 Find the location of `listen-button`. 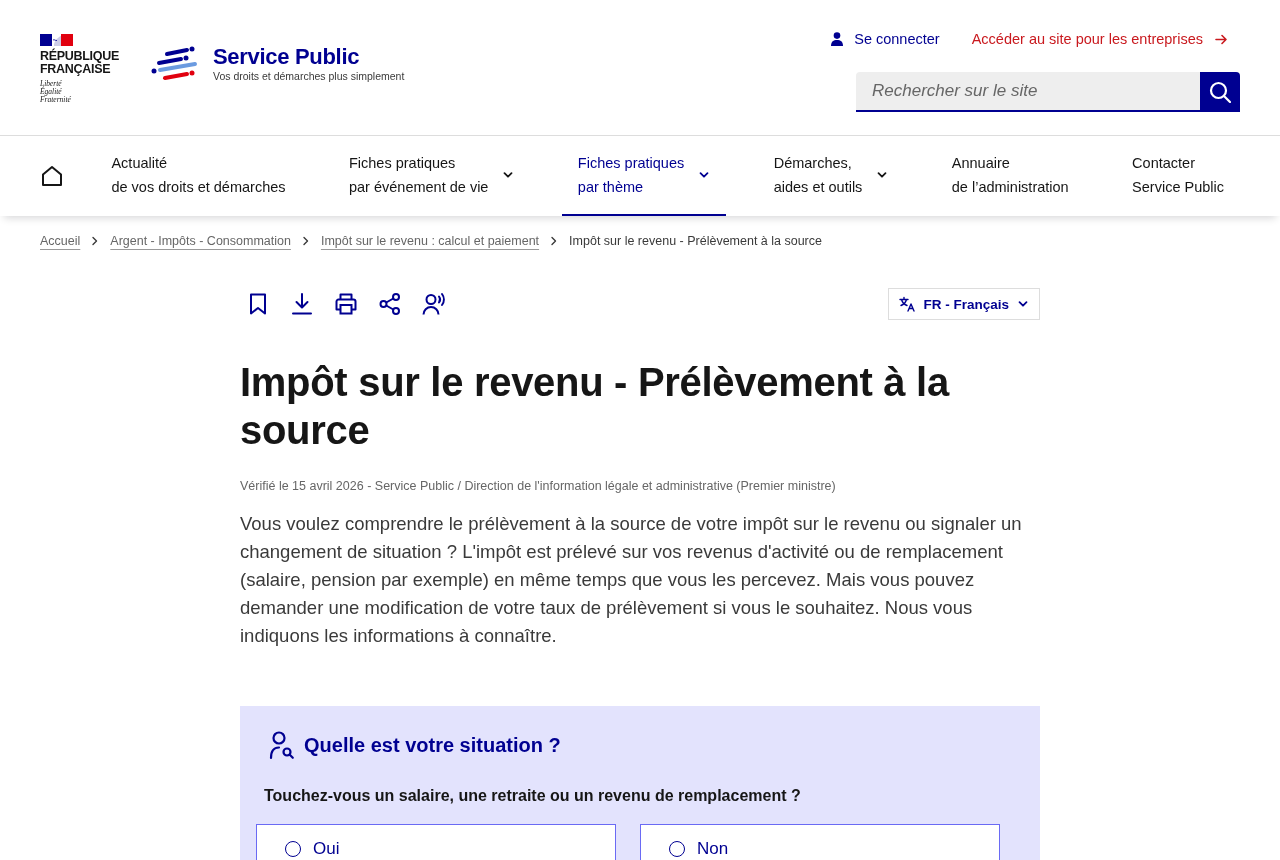

listen-button is located at coordinates (434, 304).